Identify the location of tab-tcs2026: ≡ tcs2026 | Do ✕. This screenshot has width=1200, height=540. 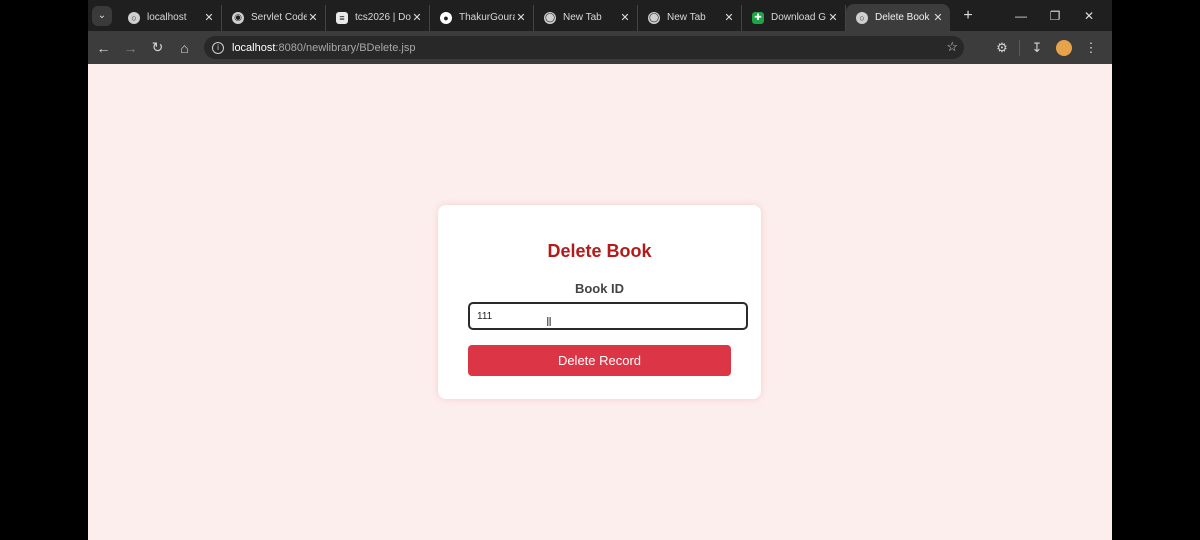
(378, 17).